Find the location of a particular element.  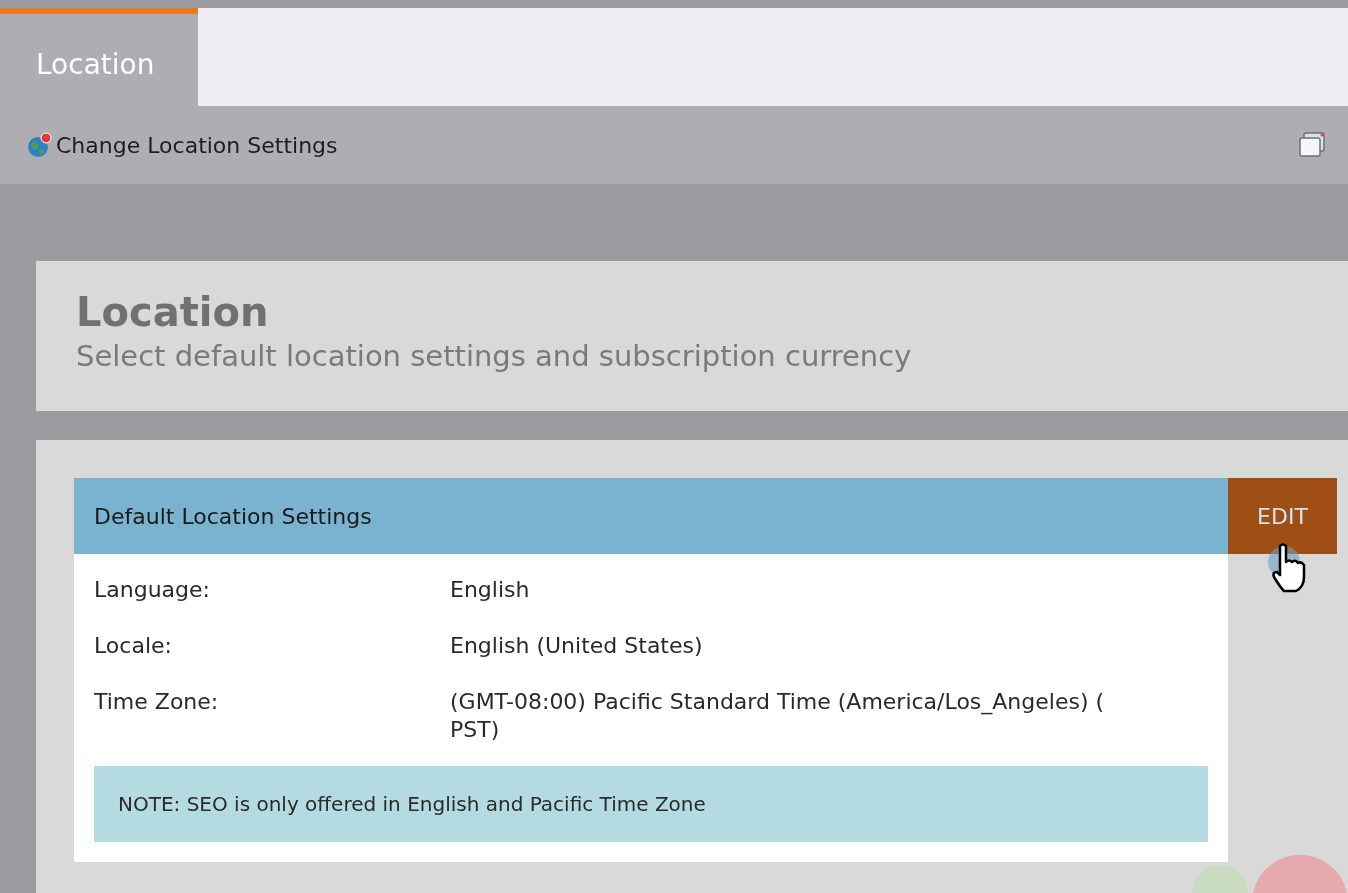

edit-button: EDIT is located at coordinates (1282, 516).